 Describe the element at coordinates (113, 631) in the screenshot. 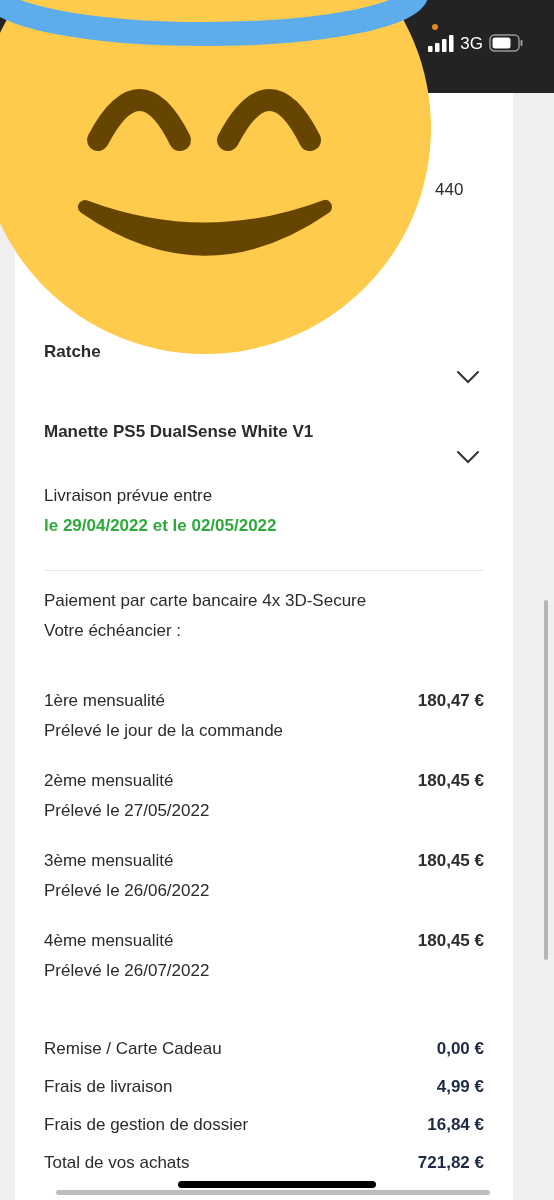

I see `schedule-label: Votre échéancier :` at that location.